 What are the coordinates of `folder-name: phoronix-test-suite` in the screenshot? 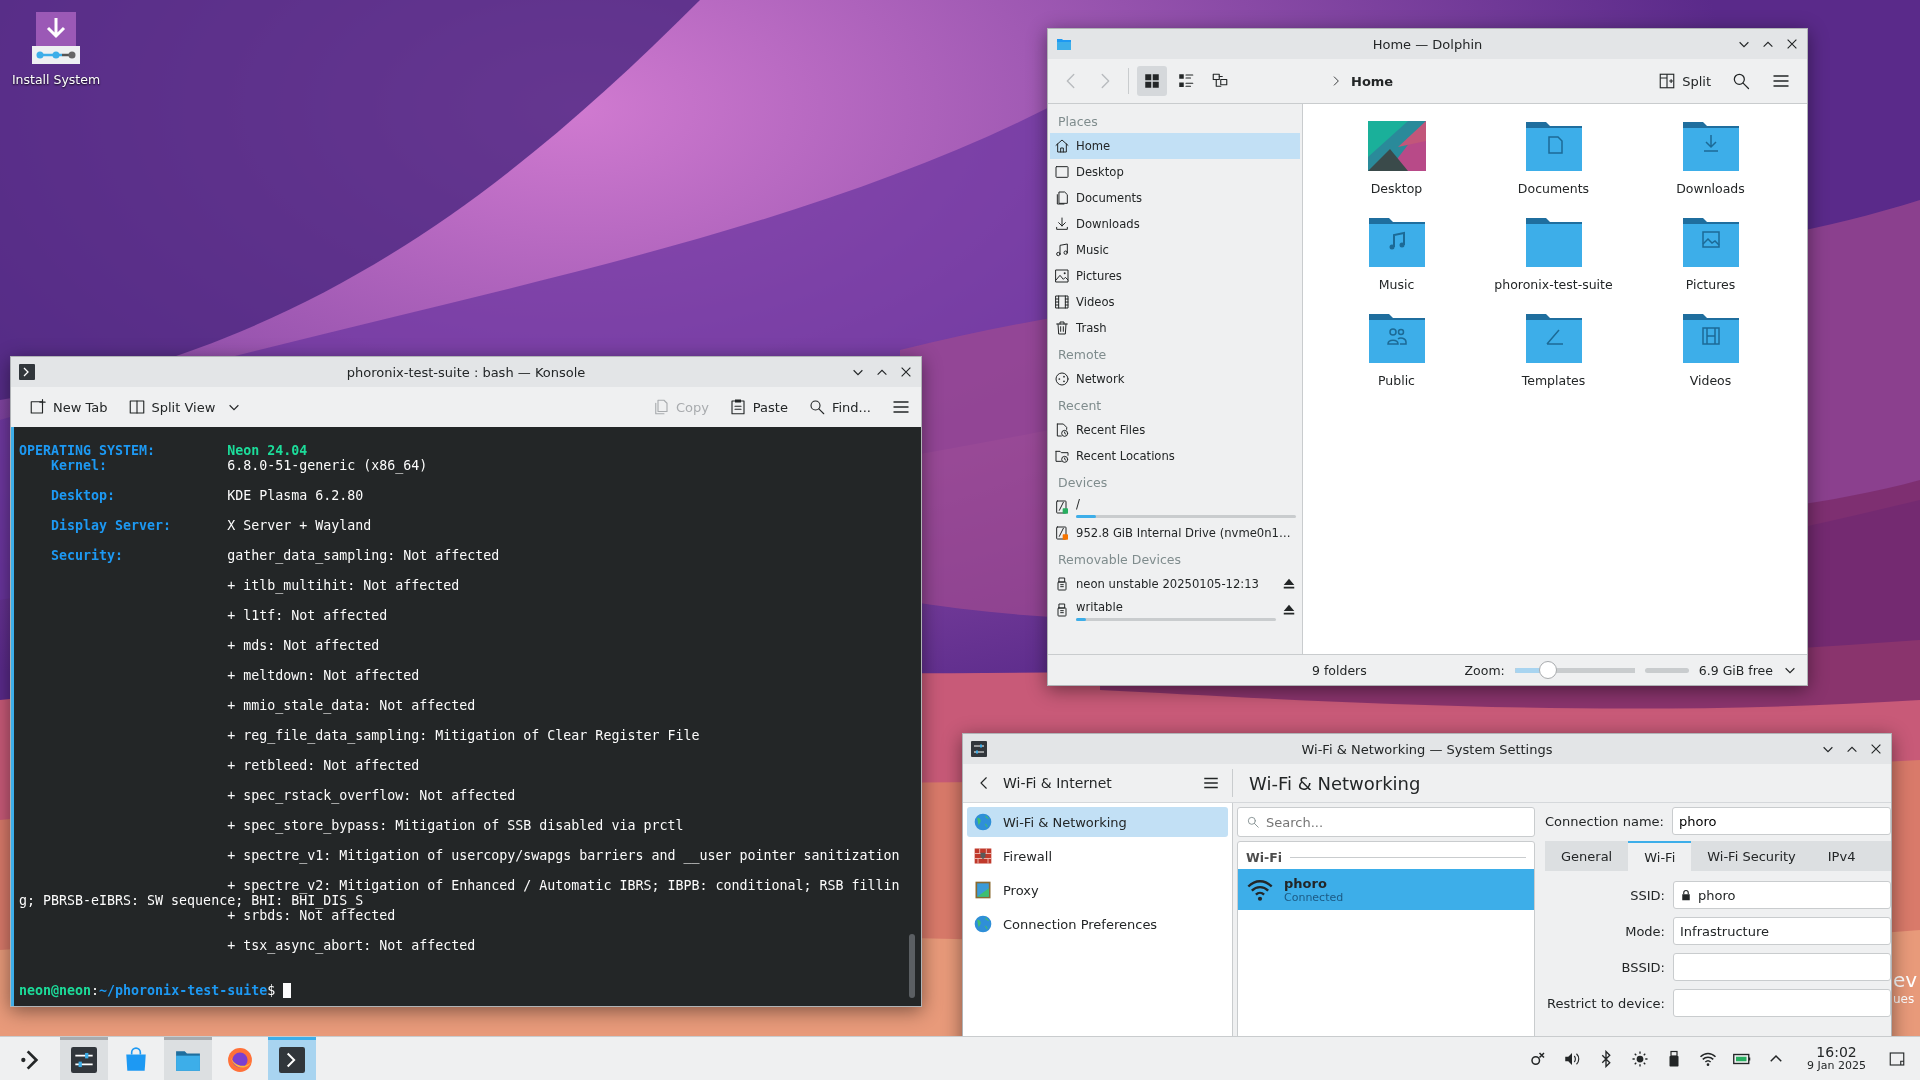 It's located at (1553, 284).